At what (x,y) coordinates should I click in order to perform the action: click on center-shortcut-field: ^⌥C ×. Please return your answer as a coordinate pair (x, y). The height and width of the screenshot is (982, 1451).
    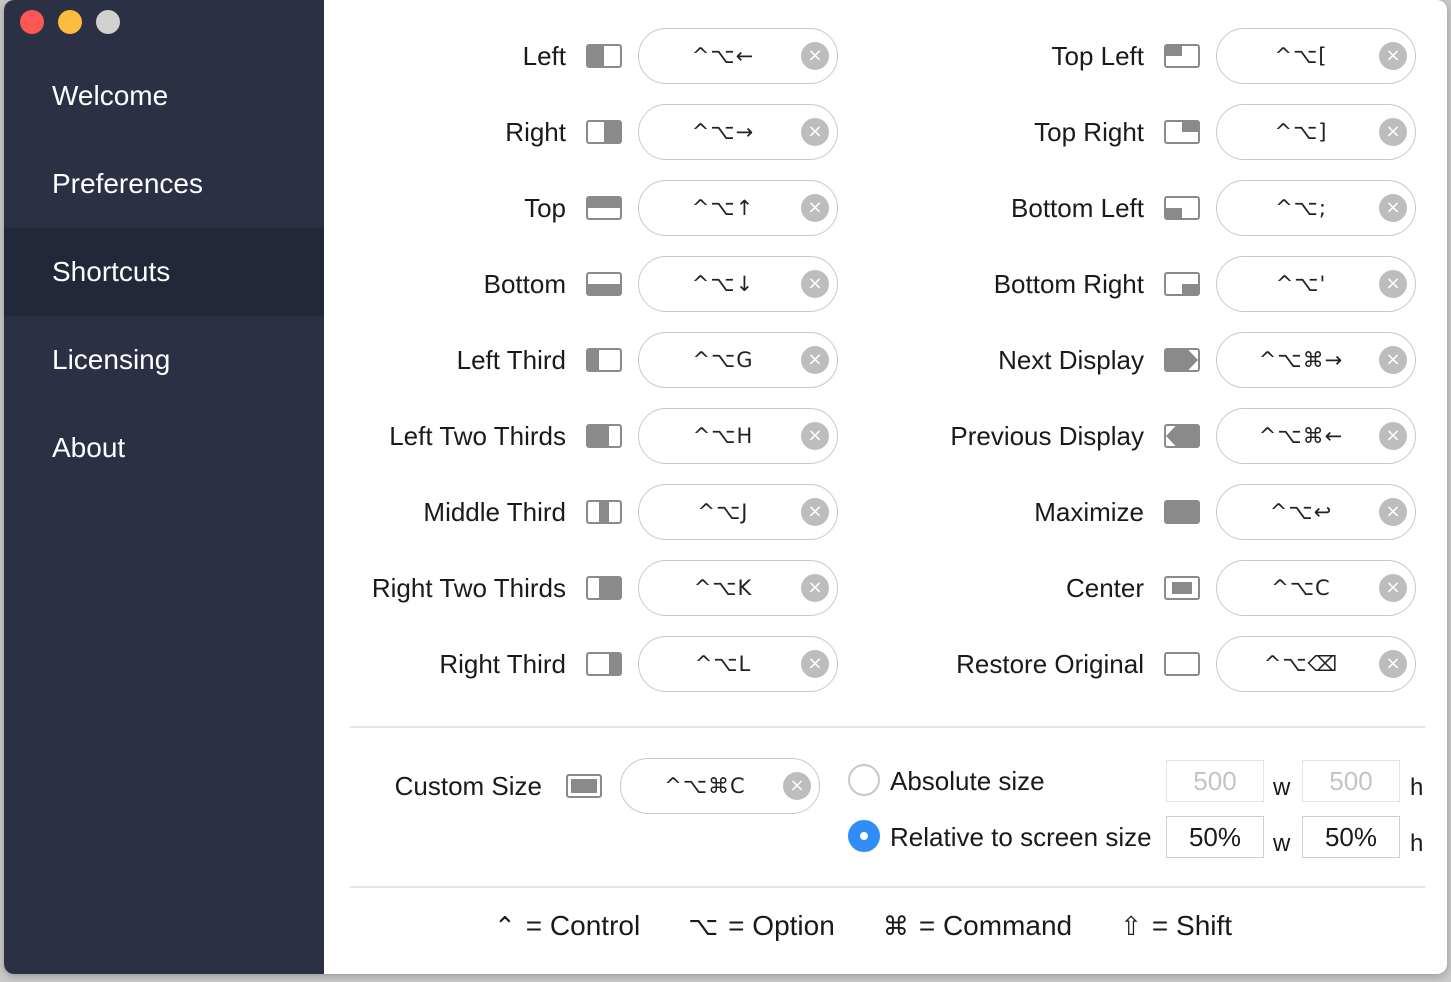
    Looking at the image, I should click on (1316, 588).